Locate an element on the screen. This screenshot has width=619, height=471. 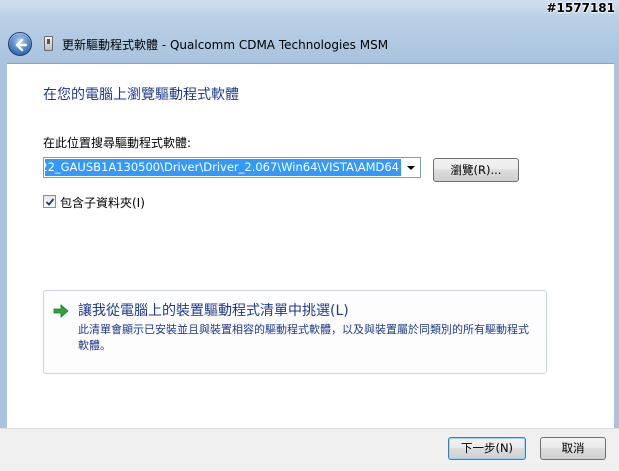
window-frame-right is located at coordinates (616, 245).